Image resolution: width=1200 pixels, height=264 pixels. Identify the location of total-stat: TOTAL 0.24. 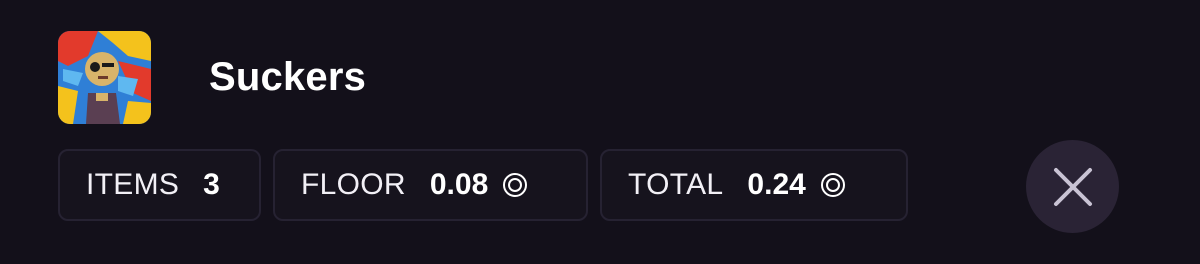
(754, 185).